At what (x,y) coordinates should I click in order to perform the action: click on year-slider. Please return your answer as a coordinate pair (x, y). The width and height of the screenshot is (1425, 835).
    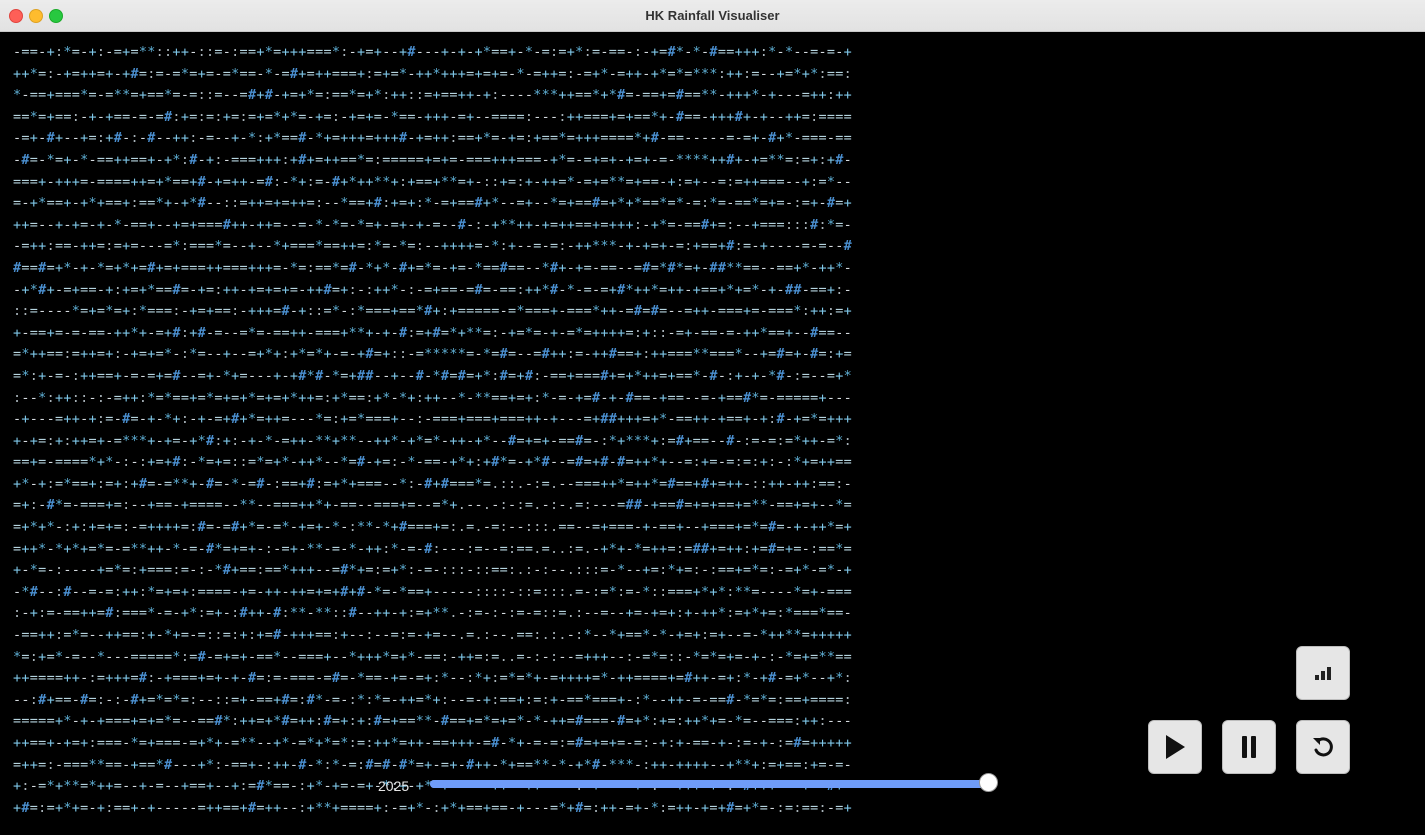
    Looking at the image, I should click on (714, 782).